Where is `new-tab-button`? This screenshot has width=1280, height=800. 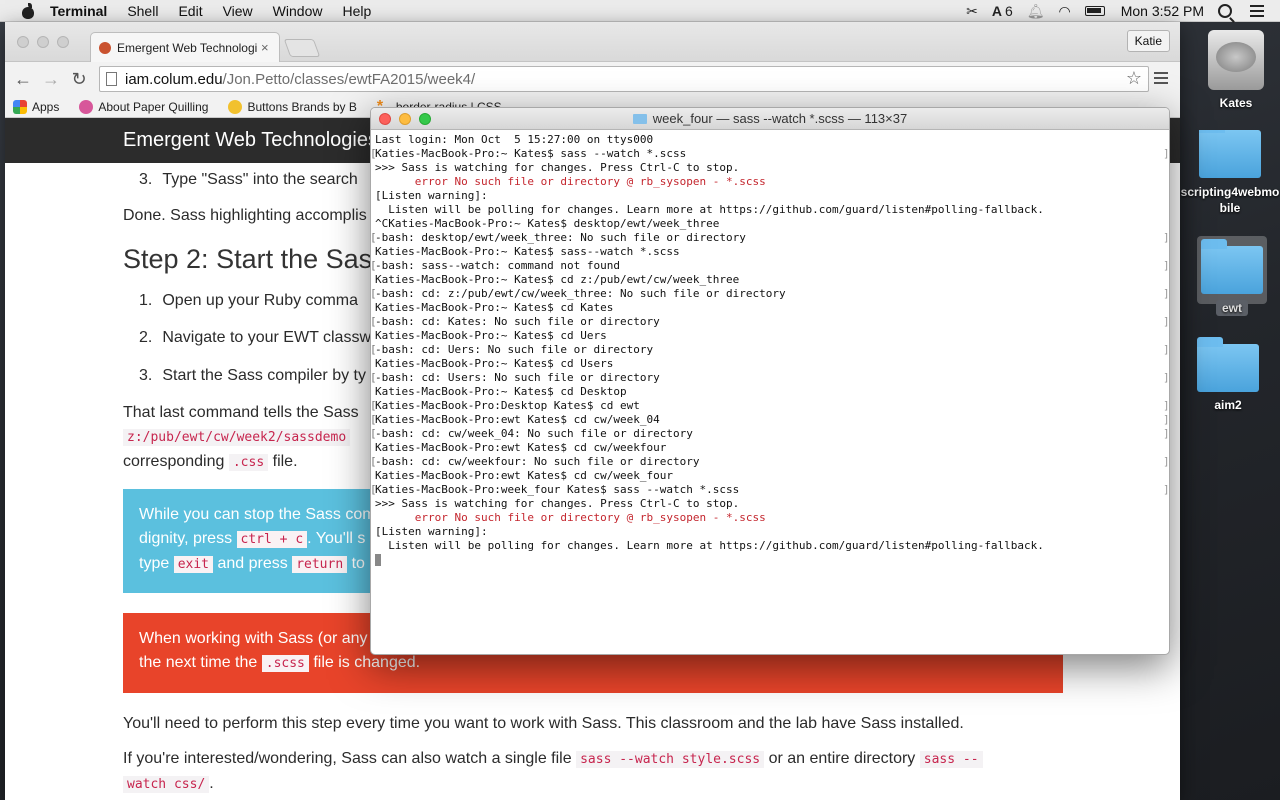
new-tab-button is located at coordinates (302, 48).